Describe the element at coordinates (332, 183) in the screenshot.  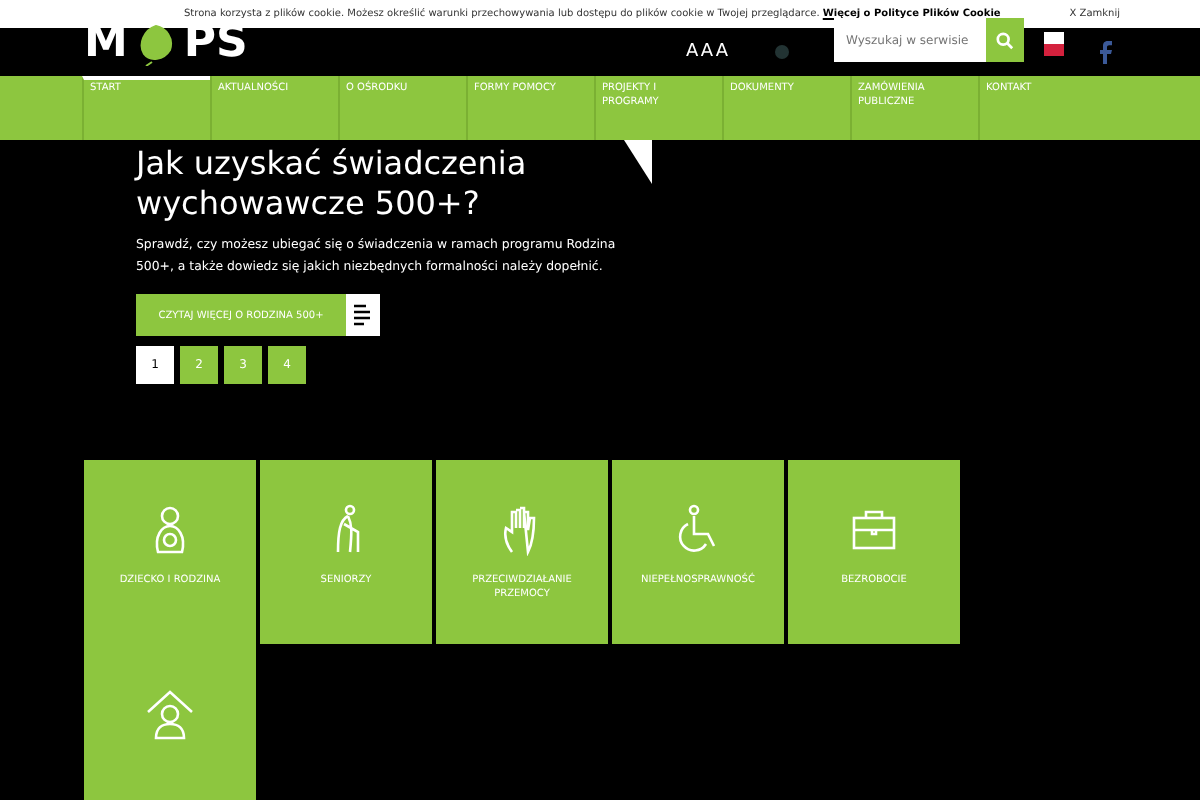
I see `slide-title: Jak uzyskać świadczenia wychowawcze 500+?` at that location.